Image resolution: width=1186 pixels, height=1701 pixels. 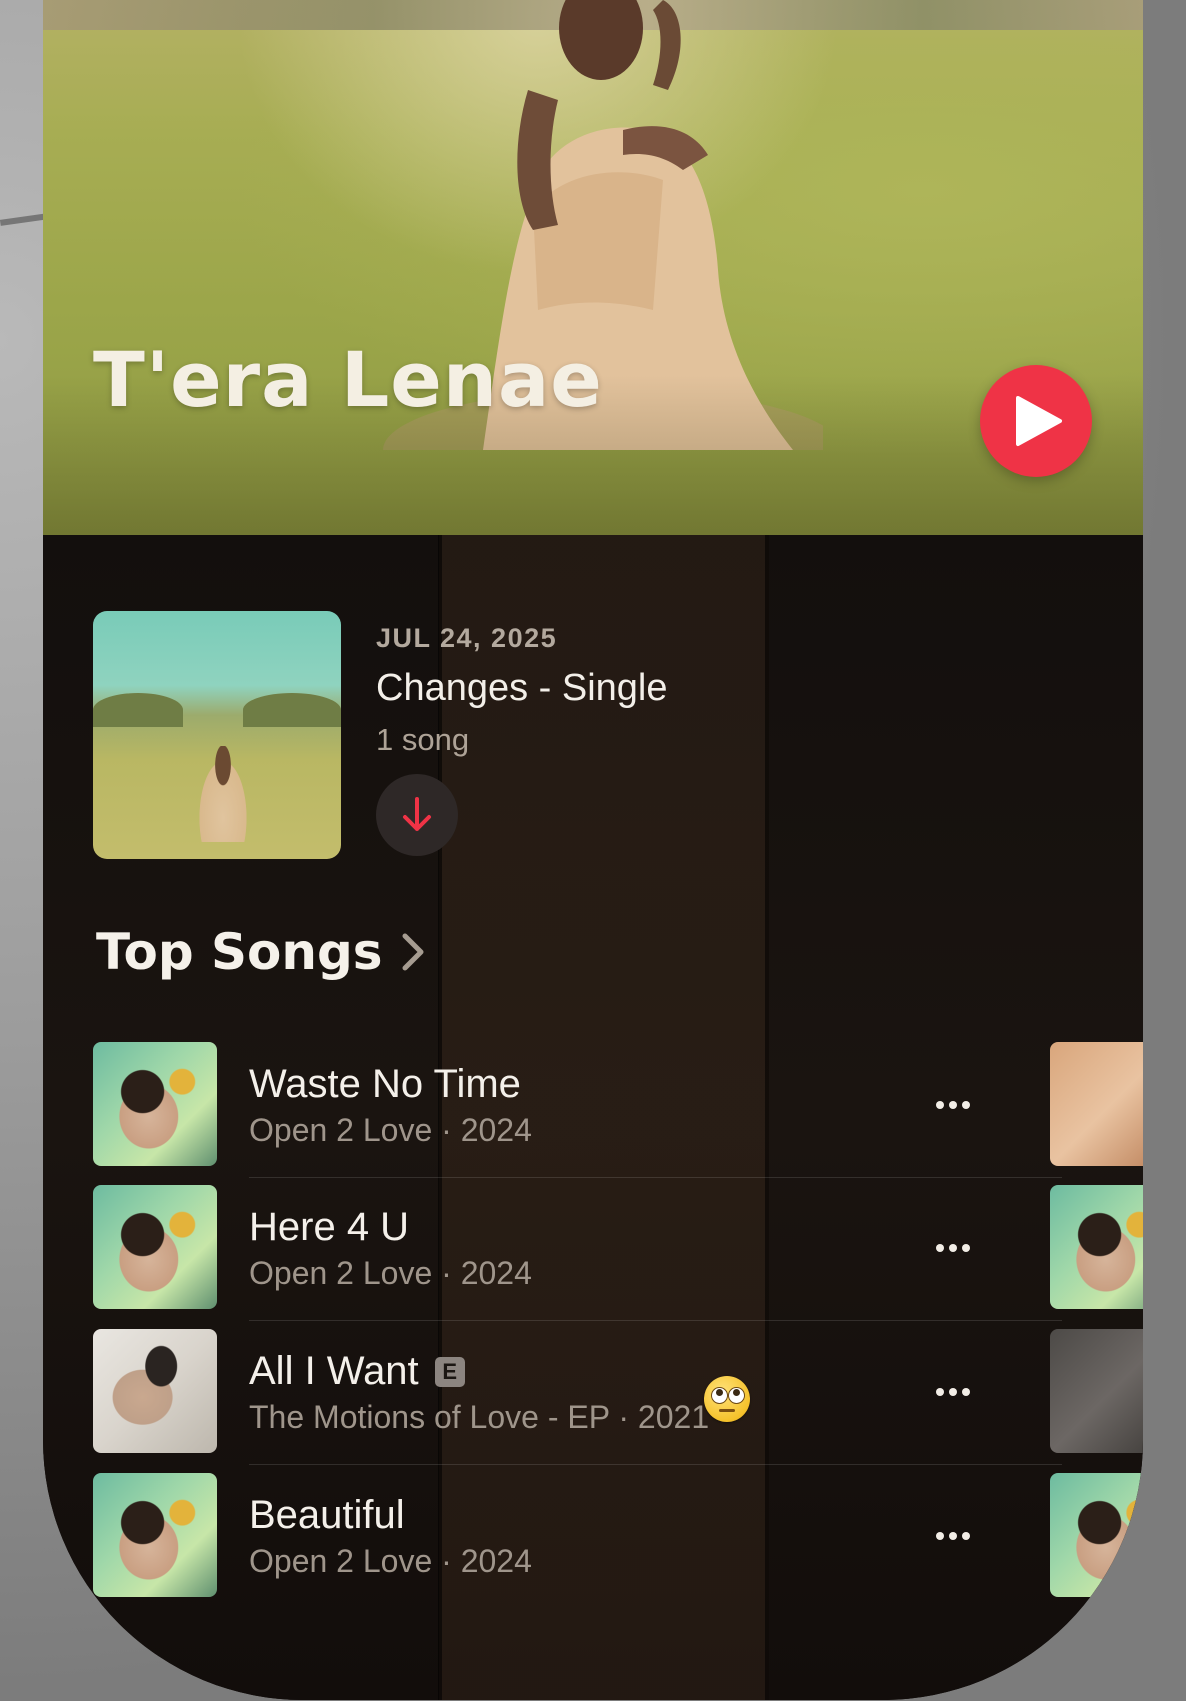 I want to click on artwork-figure, so click(x=223, y=794).